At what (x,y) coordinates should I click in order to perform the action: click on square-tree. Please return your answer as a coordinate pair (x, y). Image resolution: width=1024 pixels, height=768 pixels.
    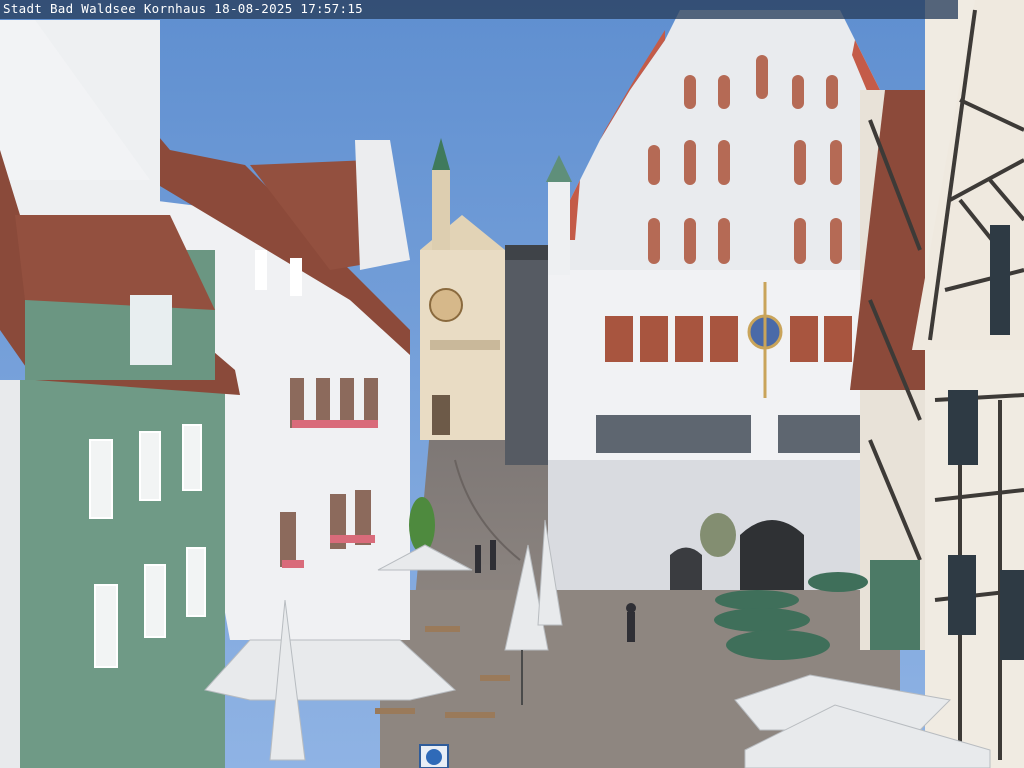
    Looking at the image, I should click on (718, 535).